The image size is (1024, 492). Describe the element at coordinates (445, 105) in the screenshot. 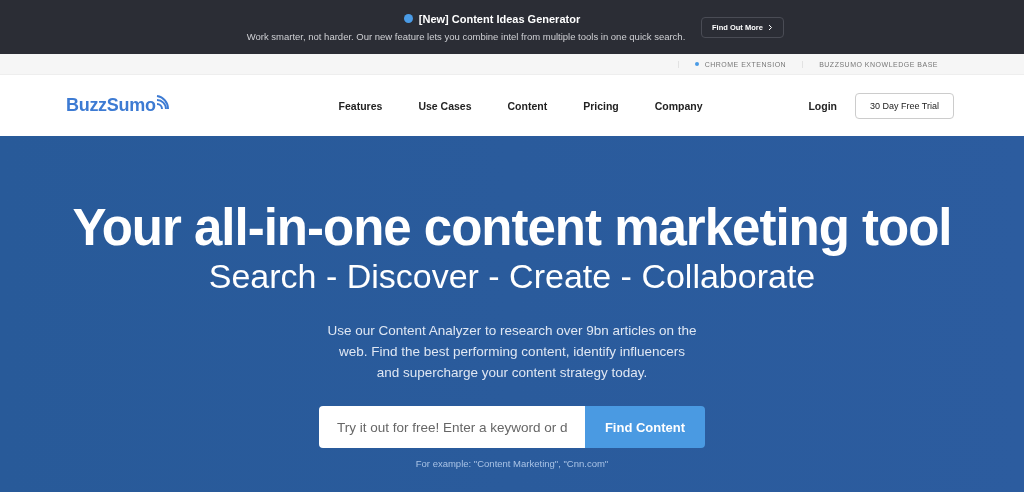

I see `nav-link: Use Cases` at that location.